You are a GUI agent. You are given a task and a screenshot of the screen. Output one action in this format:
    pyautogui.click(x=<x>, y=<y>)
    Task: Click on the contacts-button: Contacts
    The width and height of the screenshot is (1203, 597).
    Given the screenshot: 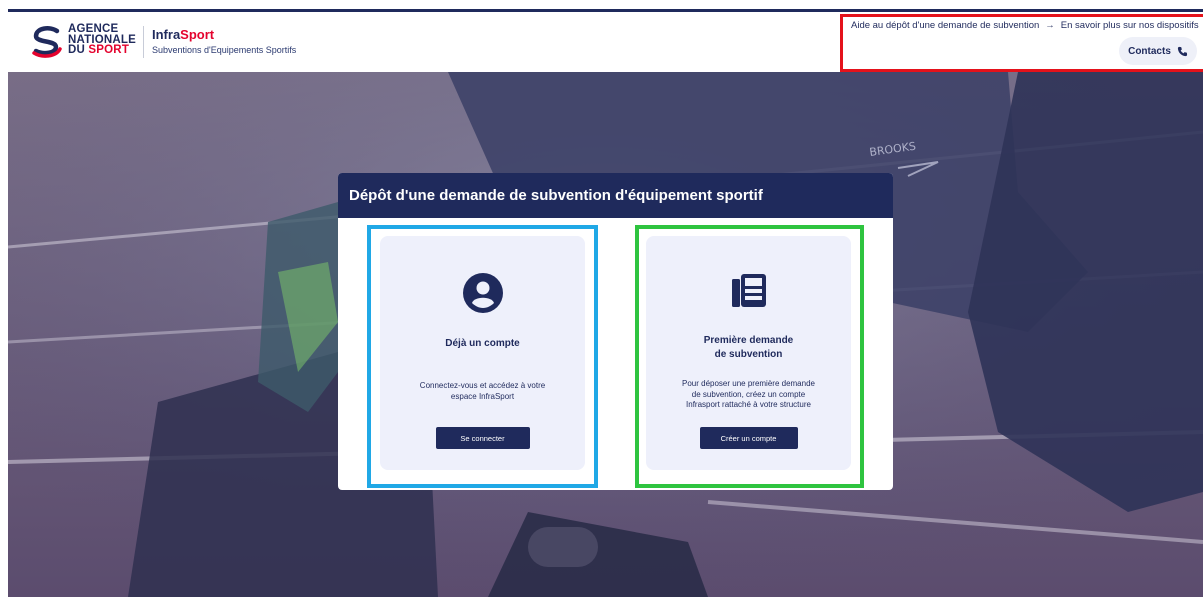 What is the action you would take?
    pyautogui.click(x=1158, y=51)
    